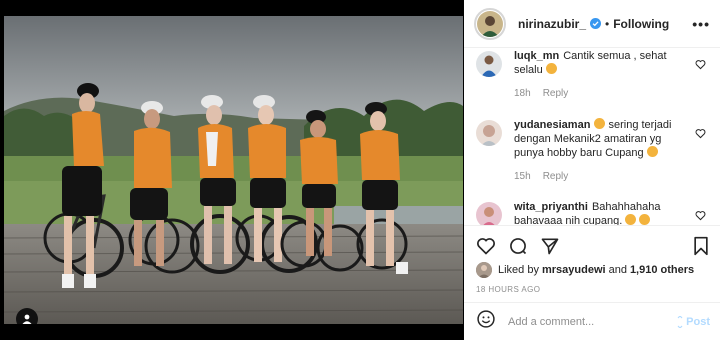  What do you see at coordinates (680, 321) in the screenshot?
I see `post-arrows-icon` at bounding box center [680, 321].